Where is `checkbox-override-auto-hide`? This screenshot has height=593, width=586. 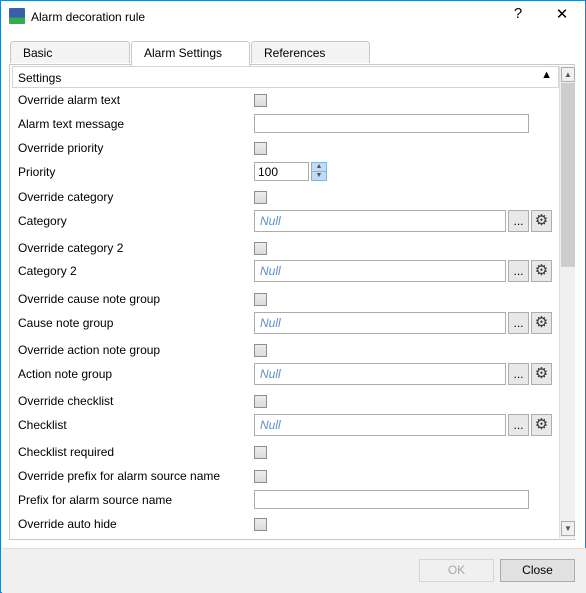
checkbox-override-auto-hide is located at coordinates (260, 524).